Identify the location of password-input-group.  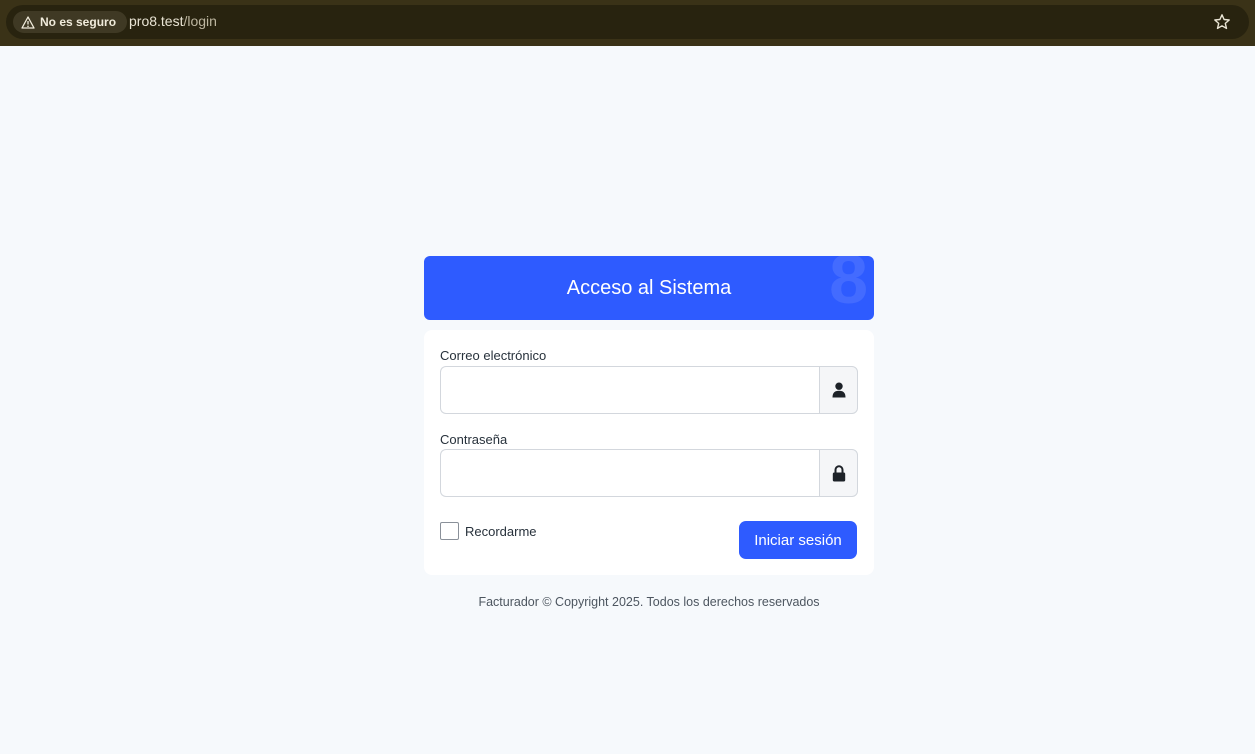
(649, 473).